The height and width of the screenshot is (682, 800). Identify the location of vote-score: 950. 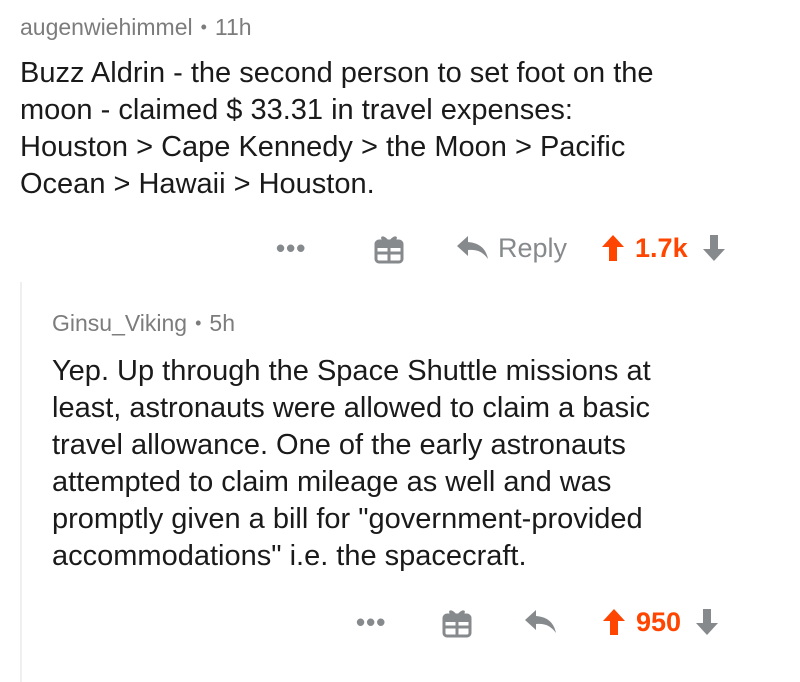
(659, 621).